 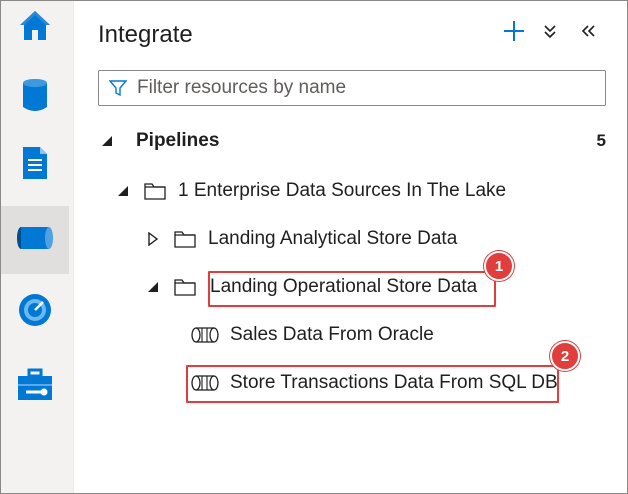 I want to click on folder-label: Landing Analytical Store Data, so click(x=333, y=238).